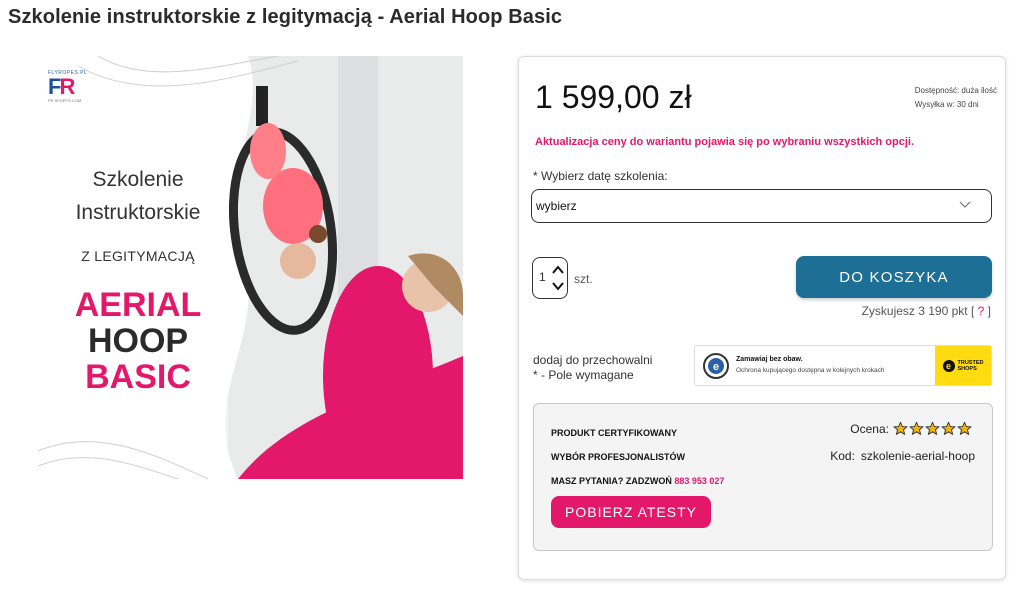 The height and width of the screenshot is (599, 1024). I want to click on logo-mark-left: F, so click(55, 86).